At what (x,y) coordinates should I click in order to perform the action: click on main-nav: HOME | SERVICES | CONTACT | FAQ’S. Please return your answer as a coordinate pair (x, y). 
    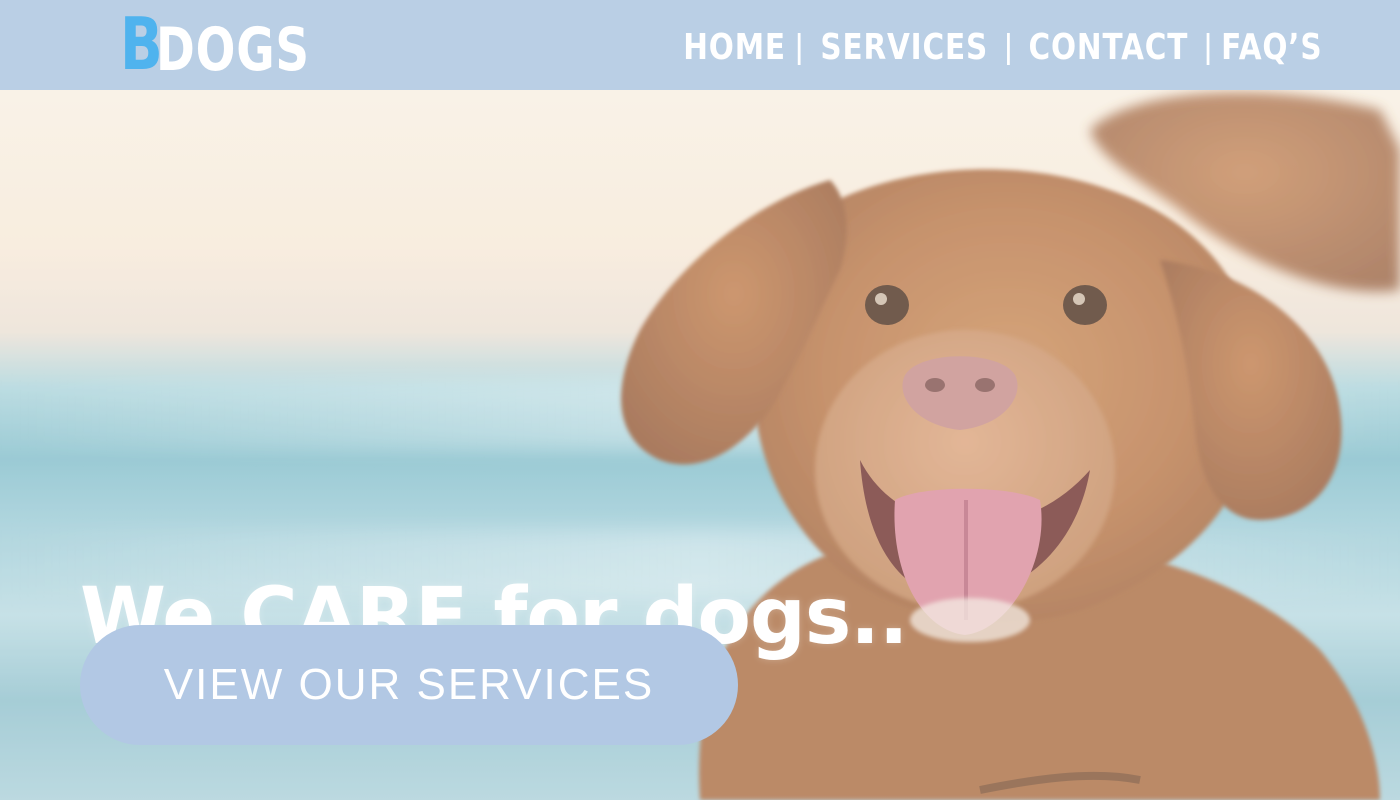
    Looking at the image, I should click on (1003, 47).